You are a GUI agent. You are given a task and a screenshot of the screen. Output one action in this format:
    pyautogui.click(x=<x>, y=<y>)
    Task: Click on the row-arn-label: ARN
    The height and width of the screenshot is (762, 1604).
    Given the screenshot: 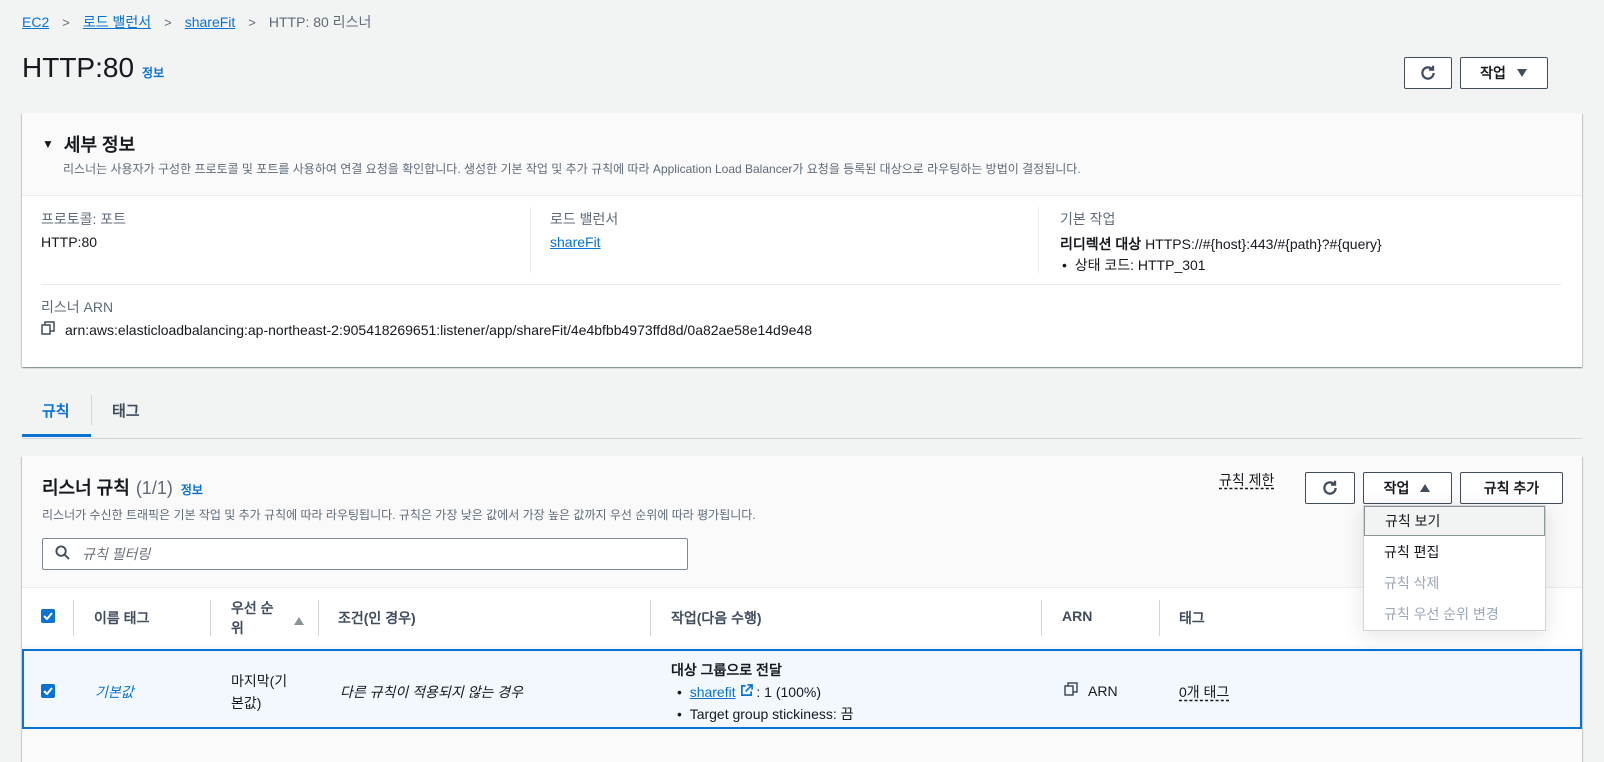 What is the action you would take?
    pyautogui.click(x=1103, y=690)
    